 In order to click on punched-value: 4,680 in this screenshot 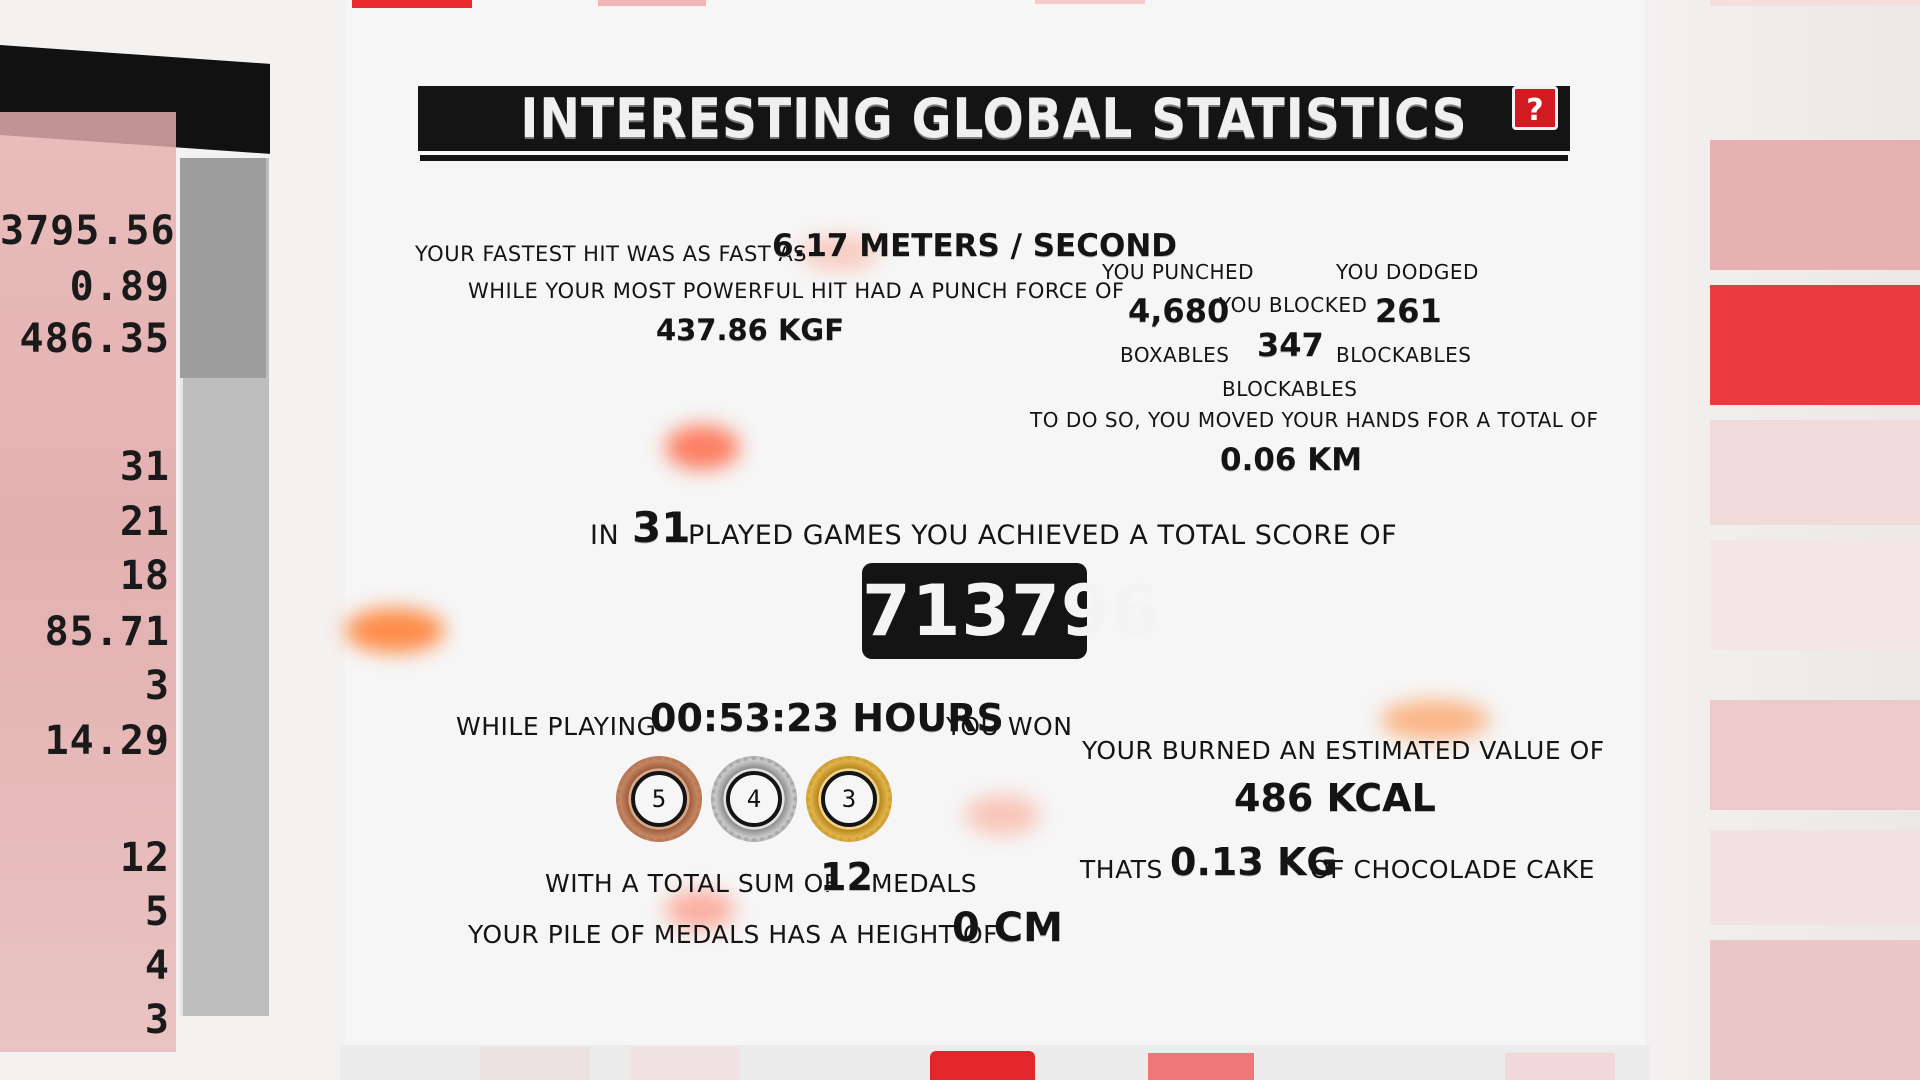, I will do `click(1179, 311)`.